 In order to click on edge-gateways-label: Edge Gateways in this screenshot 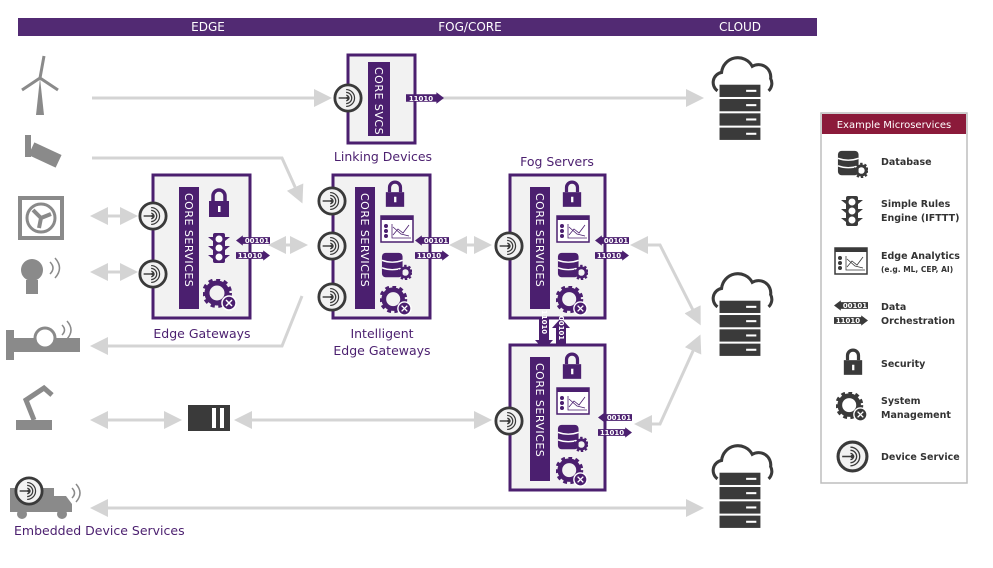, I will do `click(201, 333)`.